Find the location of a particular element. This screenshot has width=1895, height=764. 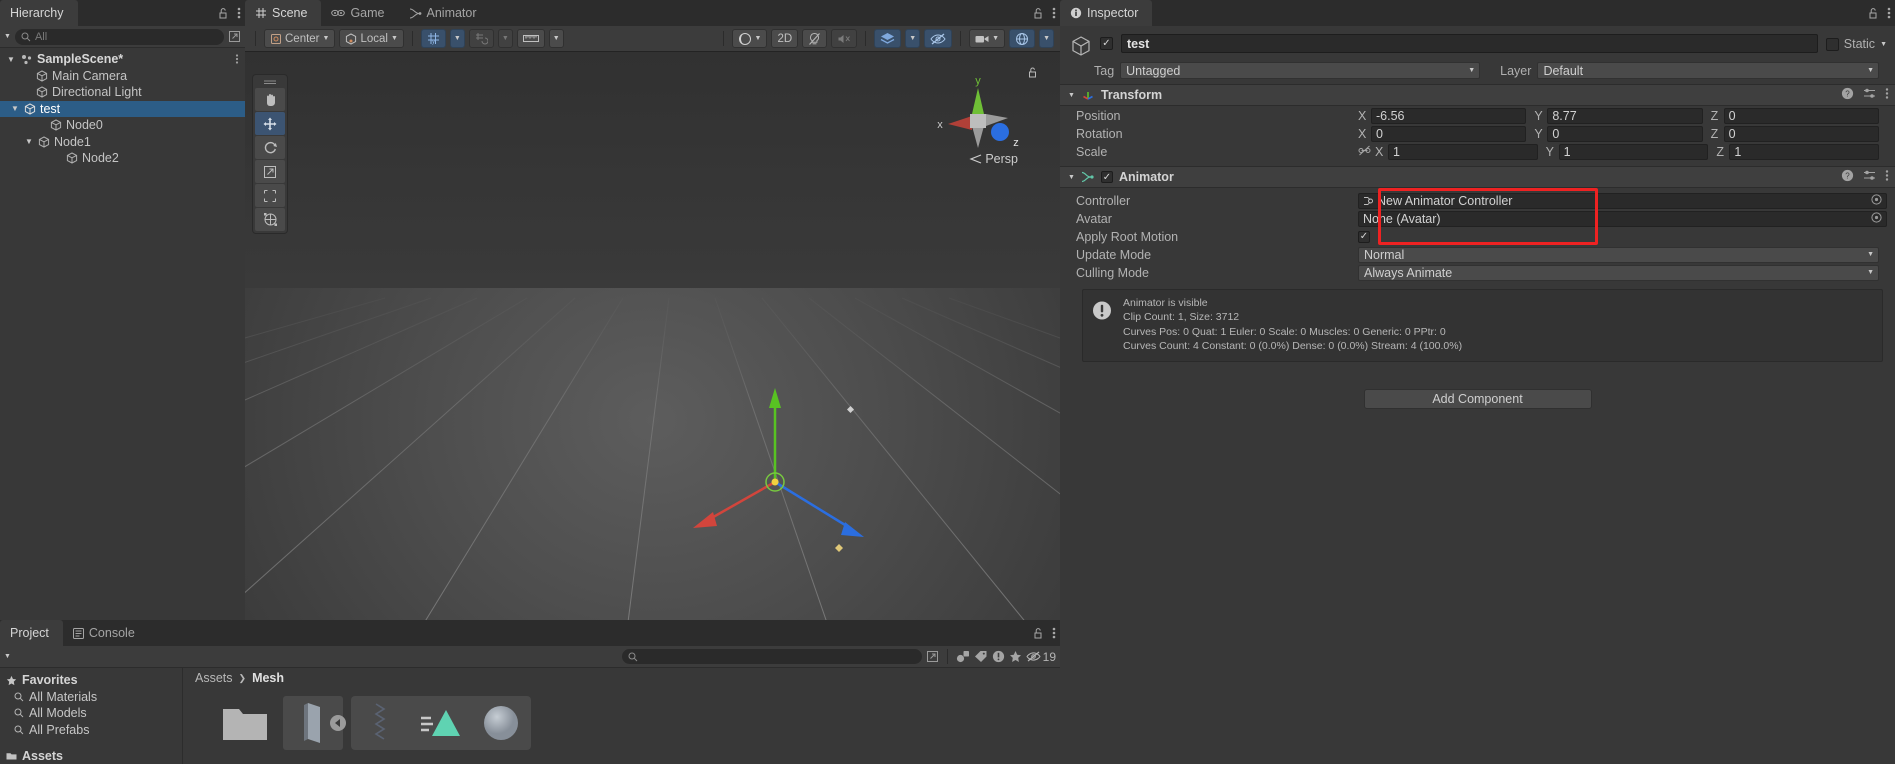

scene-lighting-toggle is located at coordinates (815, 38).